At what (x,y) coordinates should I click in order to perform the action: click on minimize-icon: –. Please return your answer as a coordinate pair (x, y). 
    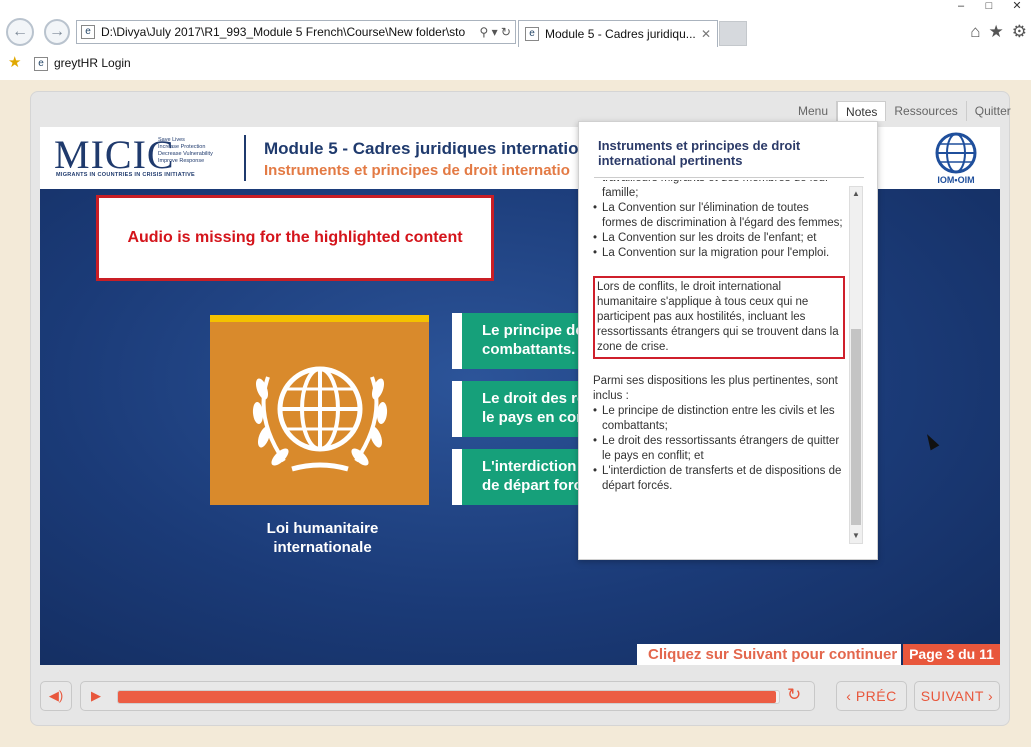
    Looking at the image, I should click on (961, 7).